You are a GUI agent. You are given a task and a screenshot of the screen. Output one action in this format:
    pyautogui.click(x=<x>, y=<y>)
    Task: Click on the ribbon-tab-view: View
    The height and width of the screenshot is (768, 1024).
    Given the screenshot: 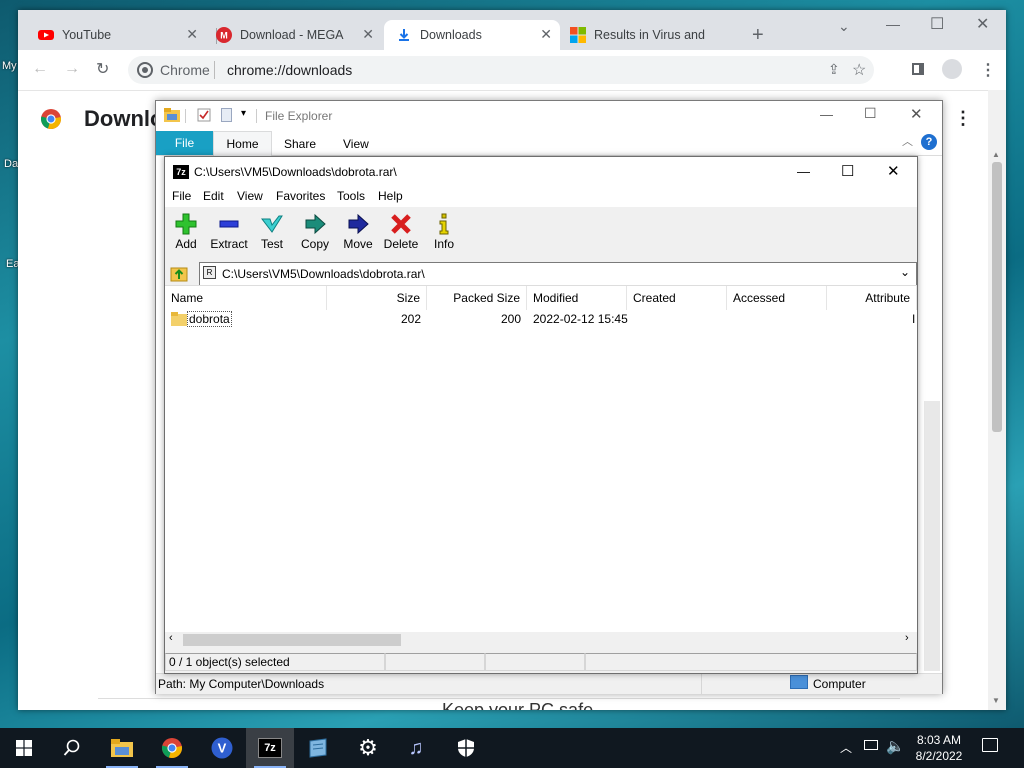 What is the action you would take?
    pyautogui.click(x=356, y=144)
    